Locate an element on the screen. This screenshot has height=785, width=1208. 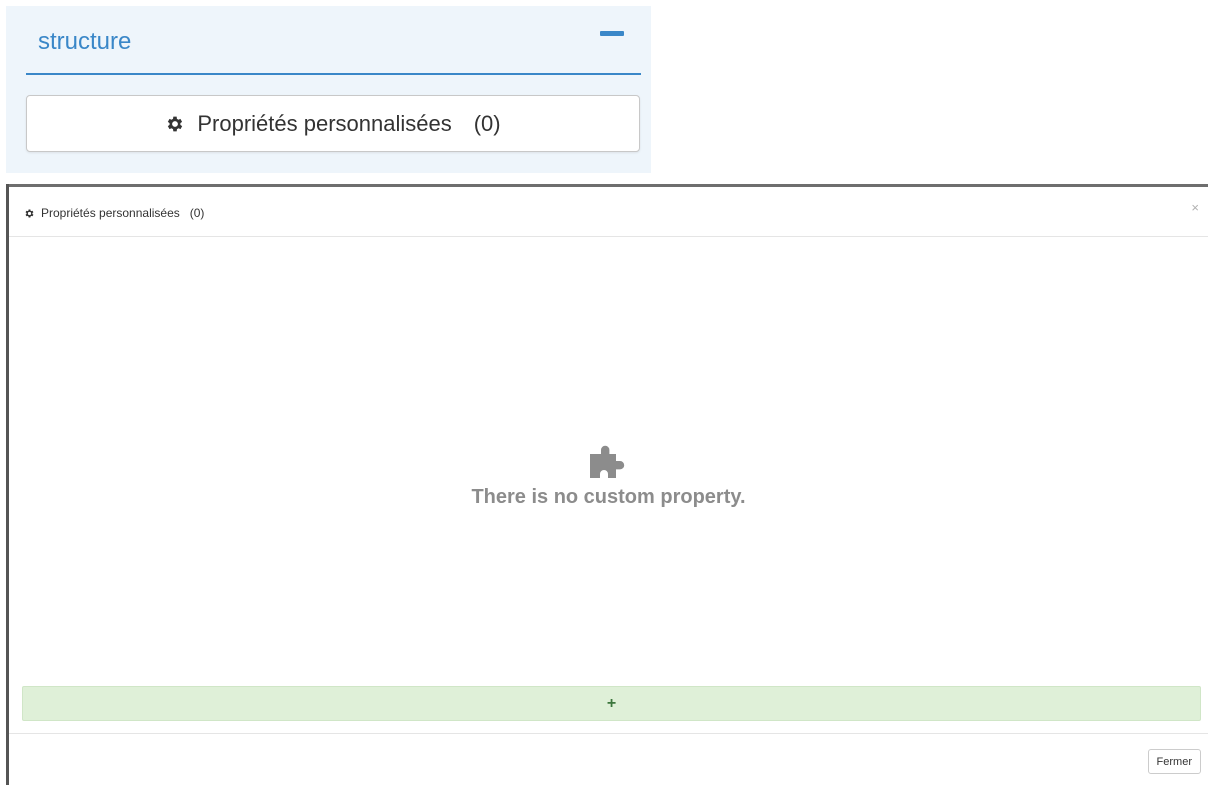
modal-title: Propriétés personnalisées (0) is located at coordinates (114, 213).